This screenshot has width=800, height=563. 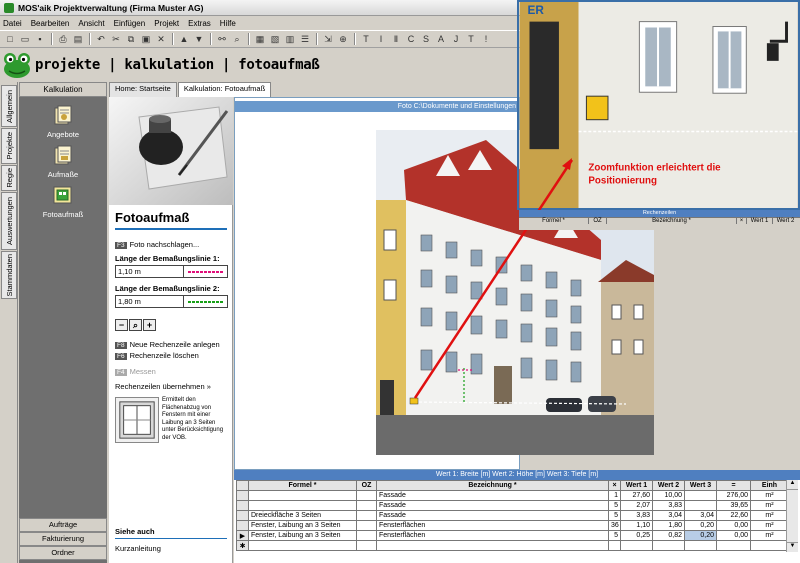 I want to click on arrow-up-icon: ▲, so click(x=184, y=39).